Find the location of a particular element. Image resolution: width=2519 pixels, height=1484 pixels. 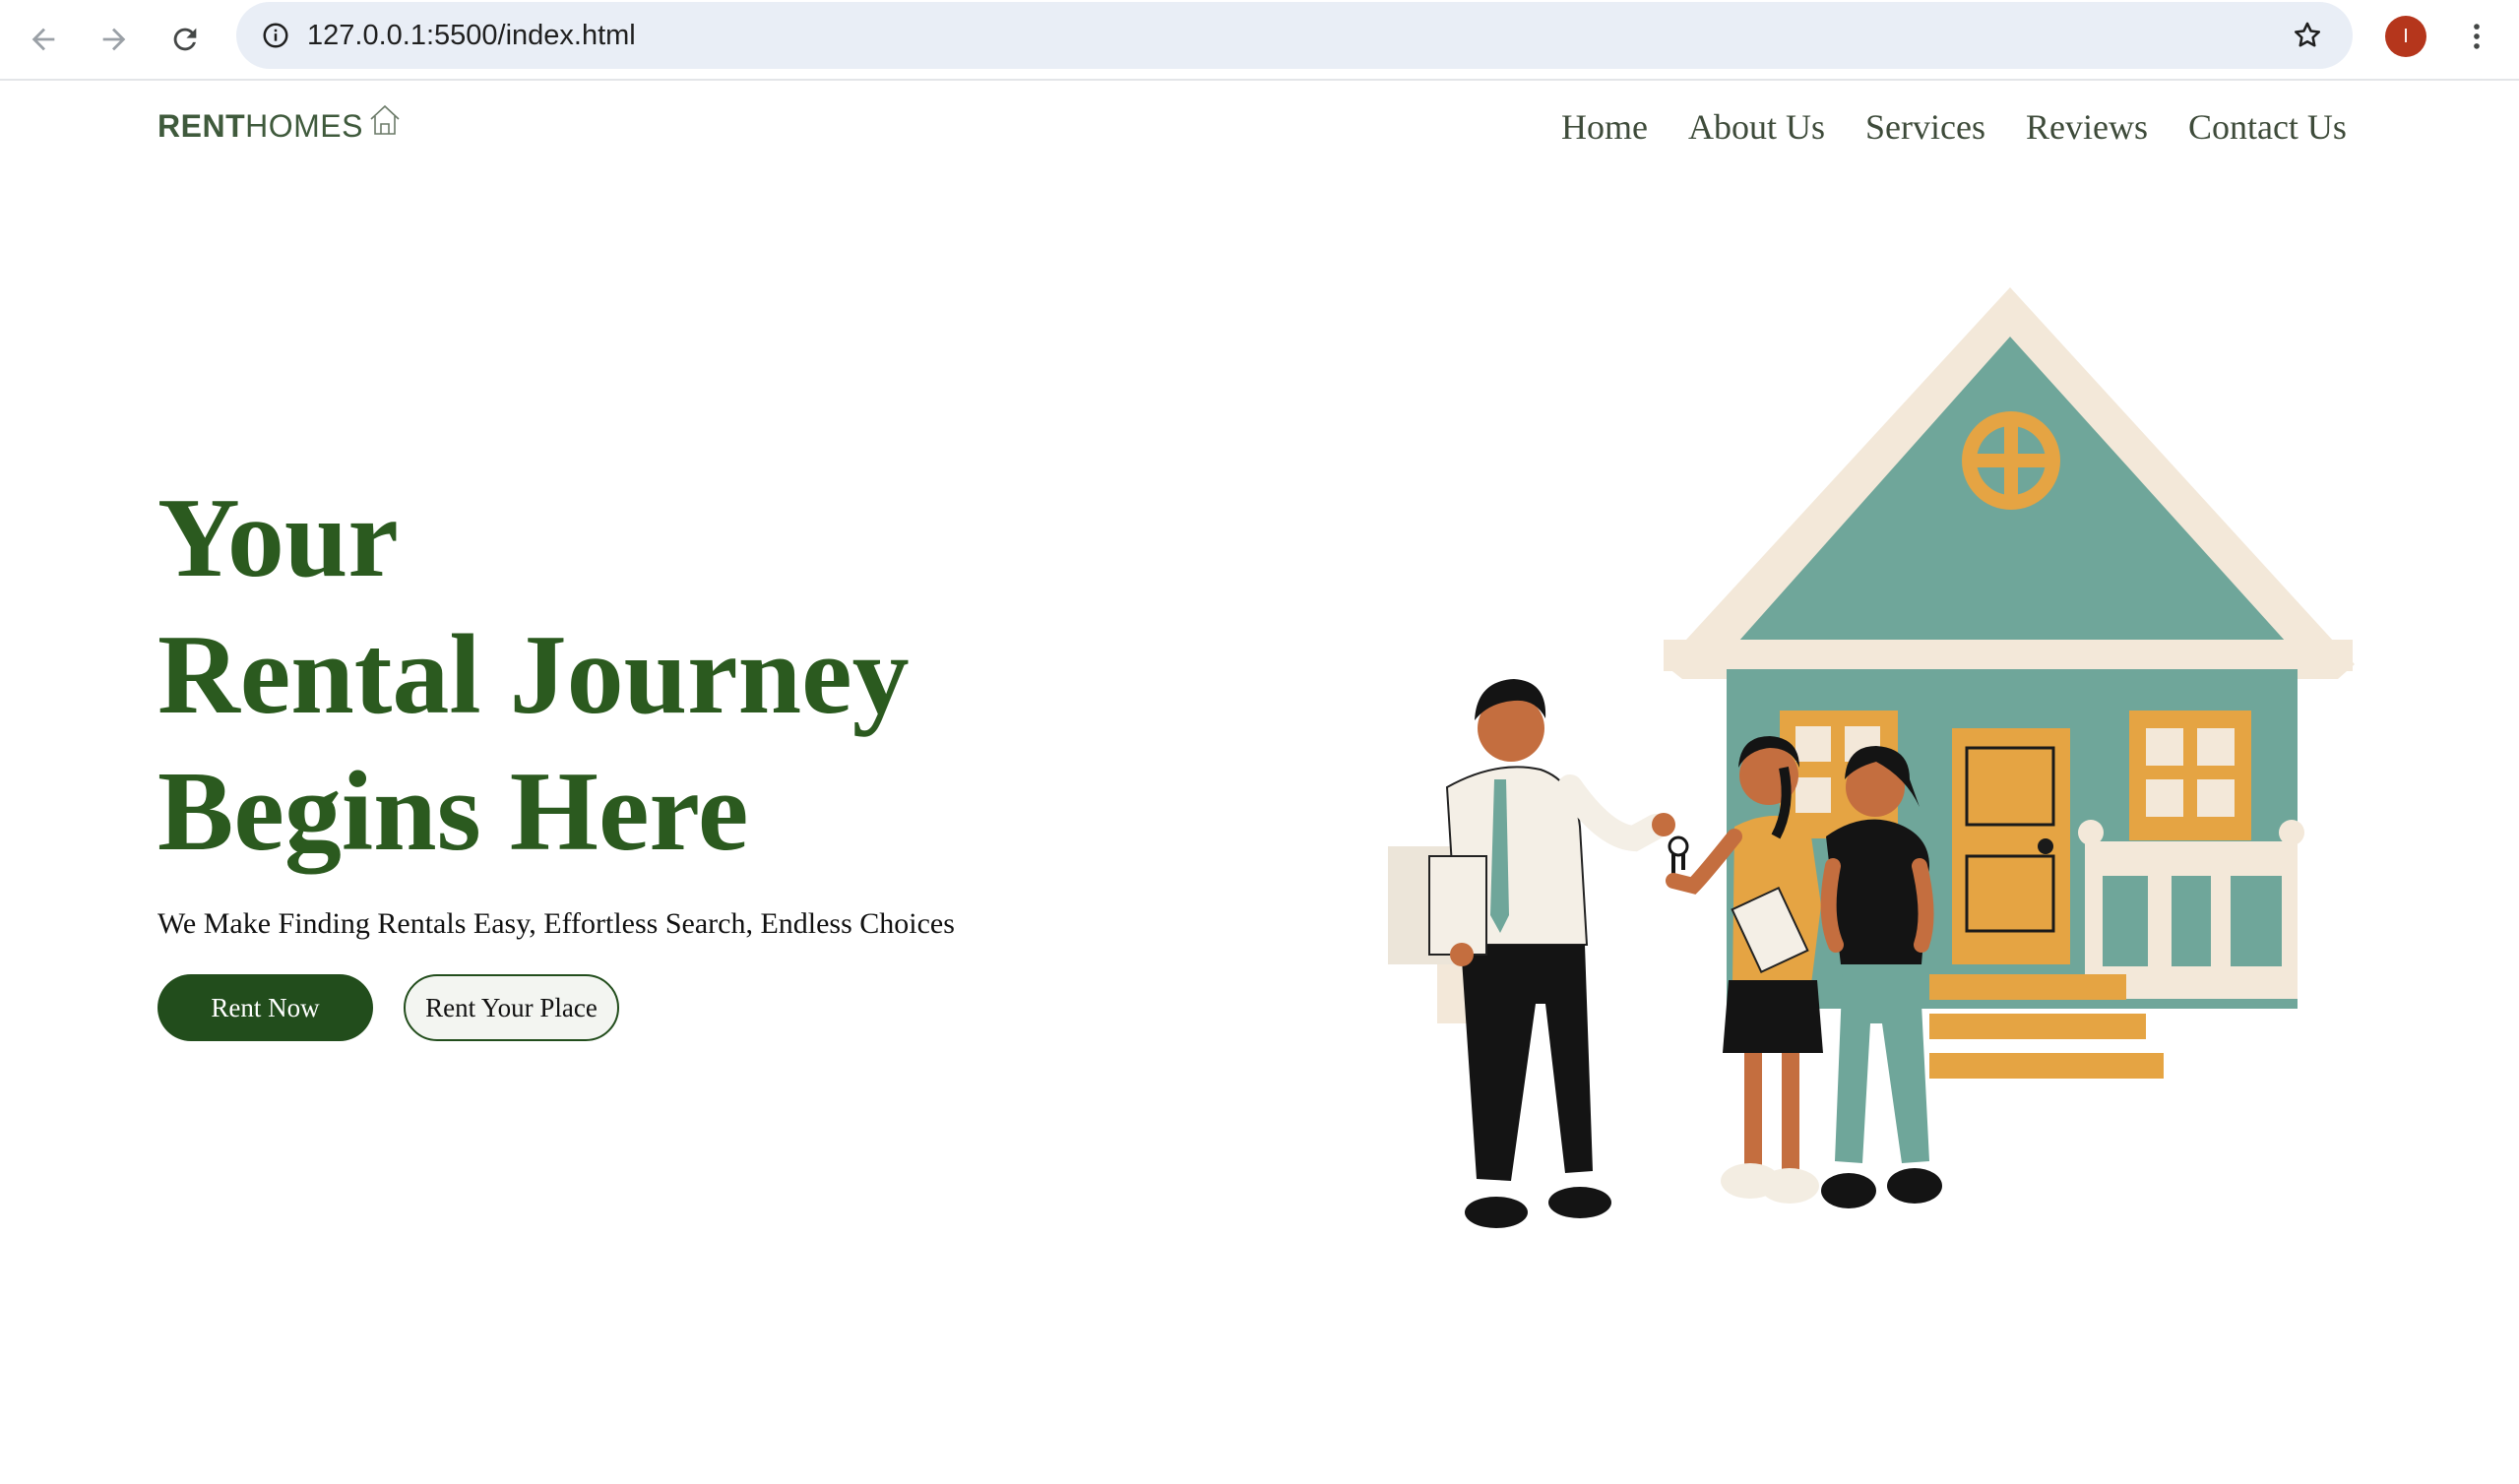

url-text: 127.0.0.1:5500/index.html is located at coordinates (471, 35).